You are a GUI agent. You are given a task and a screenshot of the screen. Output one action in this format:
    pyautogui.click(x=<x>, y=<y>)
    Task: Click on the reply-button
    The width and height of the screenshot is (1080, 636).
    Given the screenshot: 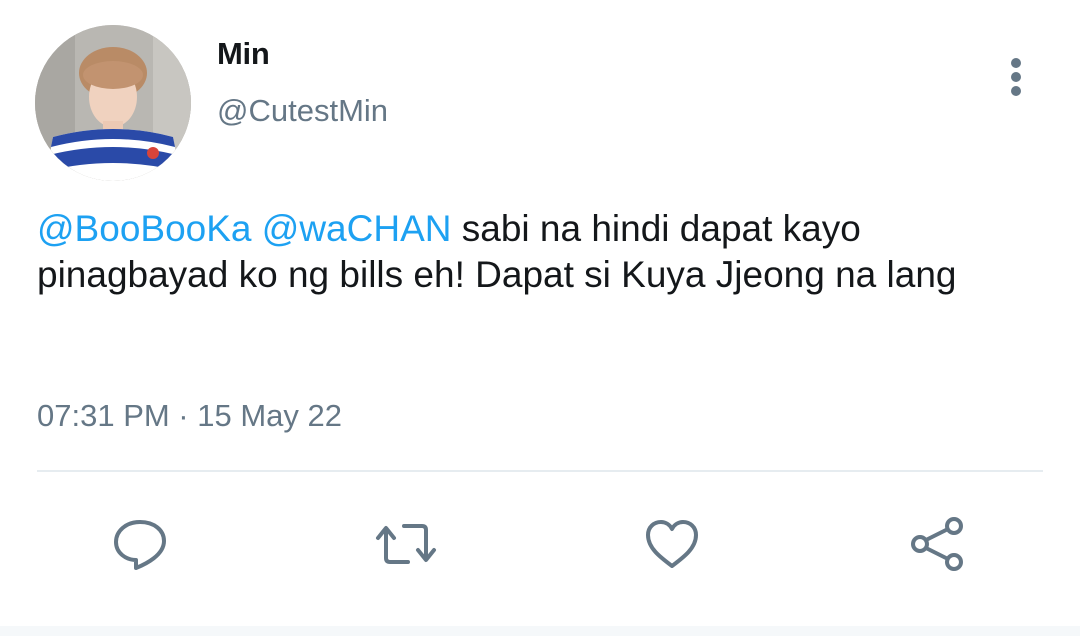 What is the action you would take?
    pyautogui.click(x=140, y=544)
    